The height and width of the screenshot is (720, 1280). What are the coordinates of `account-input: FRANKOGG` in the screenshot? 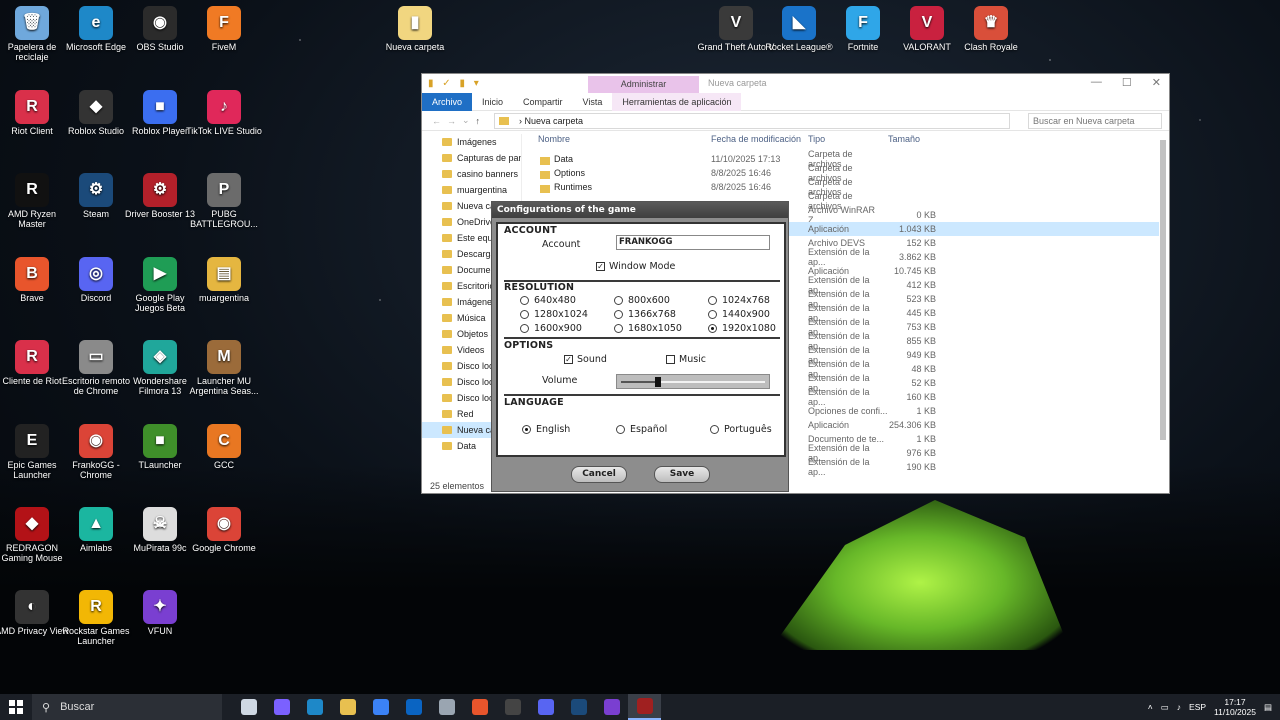 It's located at (693, 242).